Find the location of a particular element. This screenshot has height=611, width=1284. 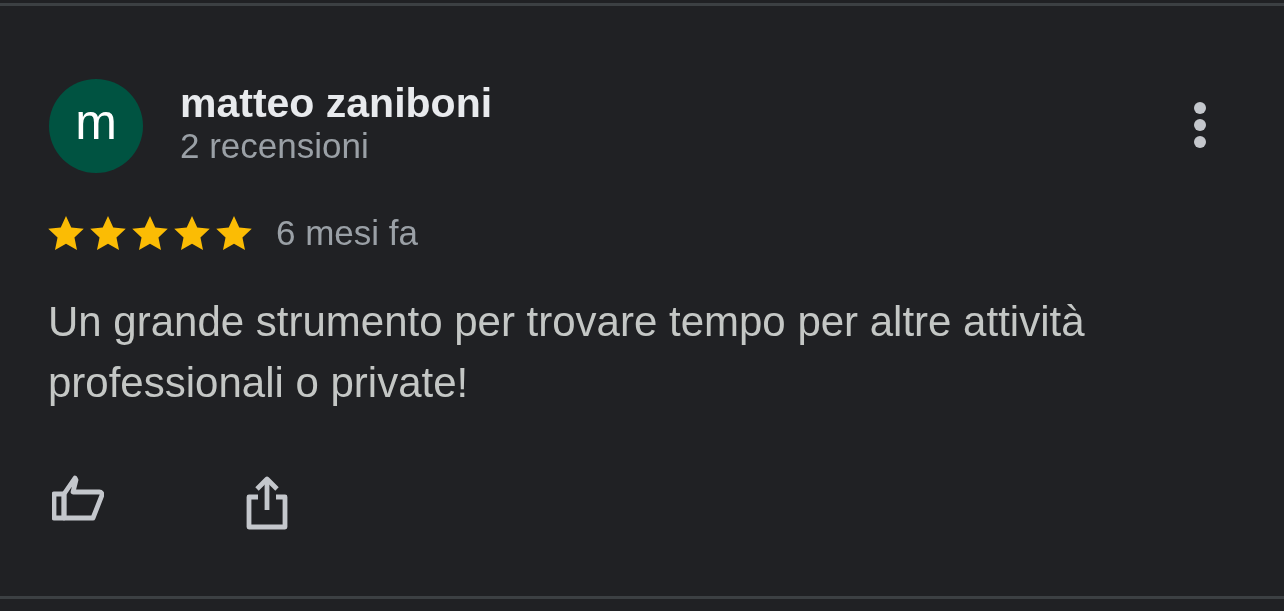

avatar: m is located at coordinates (96, 126).